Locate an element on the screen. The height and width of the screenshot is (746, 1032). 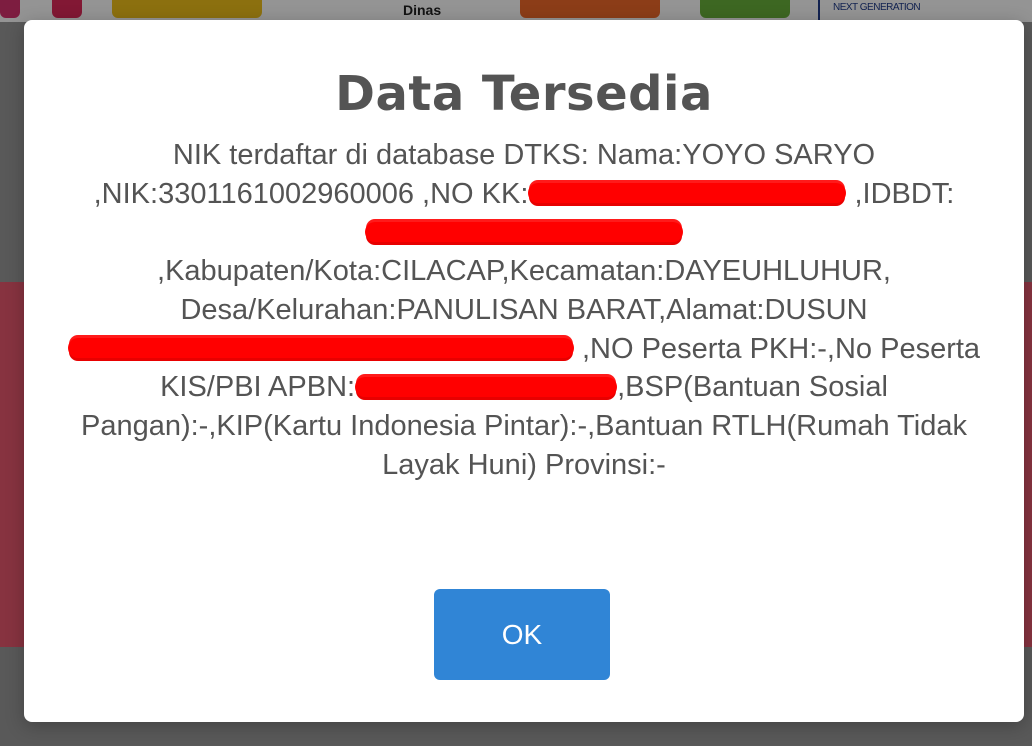
redaction-mark-idbdt is located at coordinates (524, 231).